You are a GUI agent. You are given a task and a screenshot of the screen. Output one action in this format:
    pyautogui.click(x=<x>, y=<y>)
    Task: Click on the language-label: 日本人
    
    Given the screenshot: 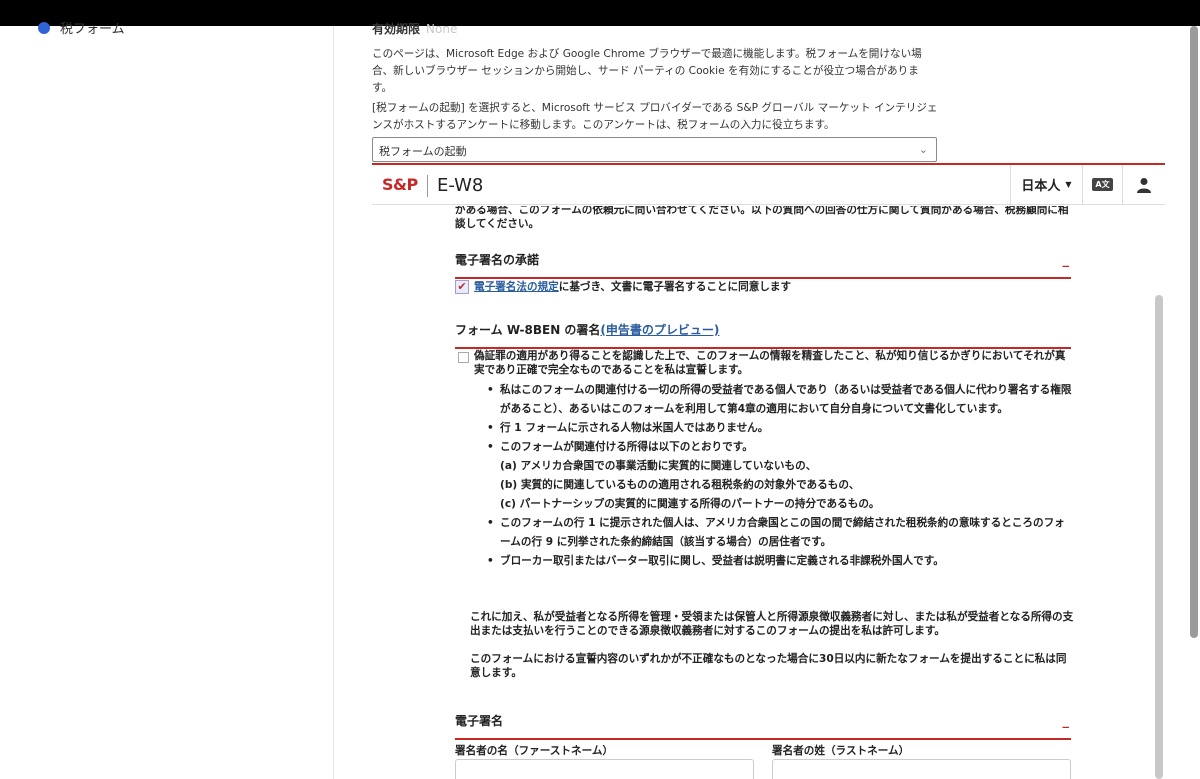 What is the action you would take?
    pyautogui.click(x=1041, y=186)
    